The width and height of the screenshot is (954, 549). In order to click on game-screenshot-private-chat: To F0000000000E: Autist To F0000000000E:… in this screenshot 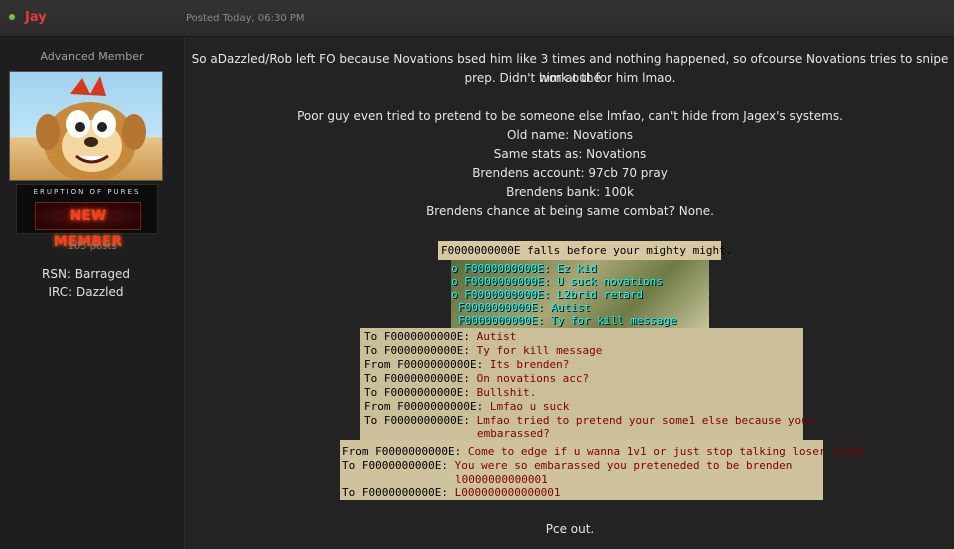, I will do `click(587, 384)`.